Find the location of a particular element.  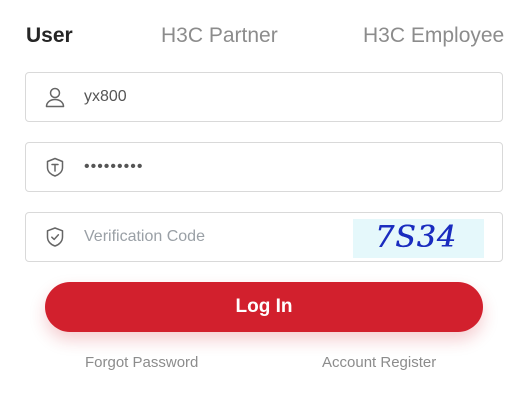

user-icon is located at coordinates (55, 97).